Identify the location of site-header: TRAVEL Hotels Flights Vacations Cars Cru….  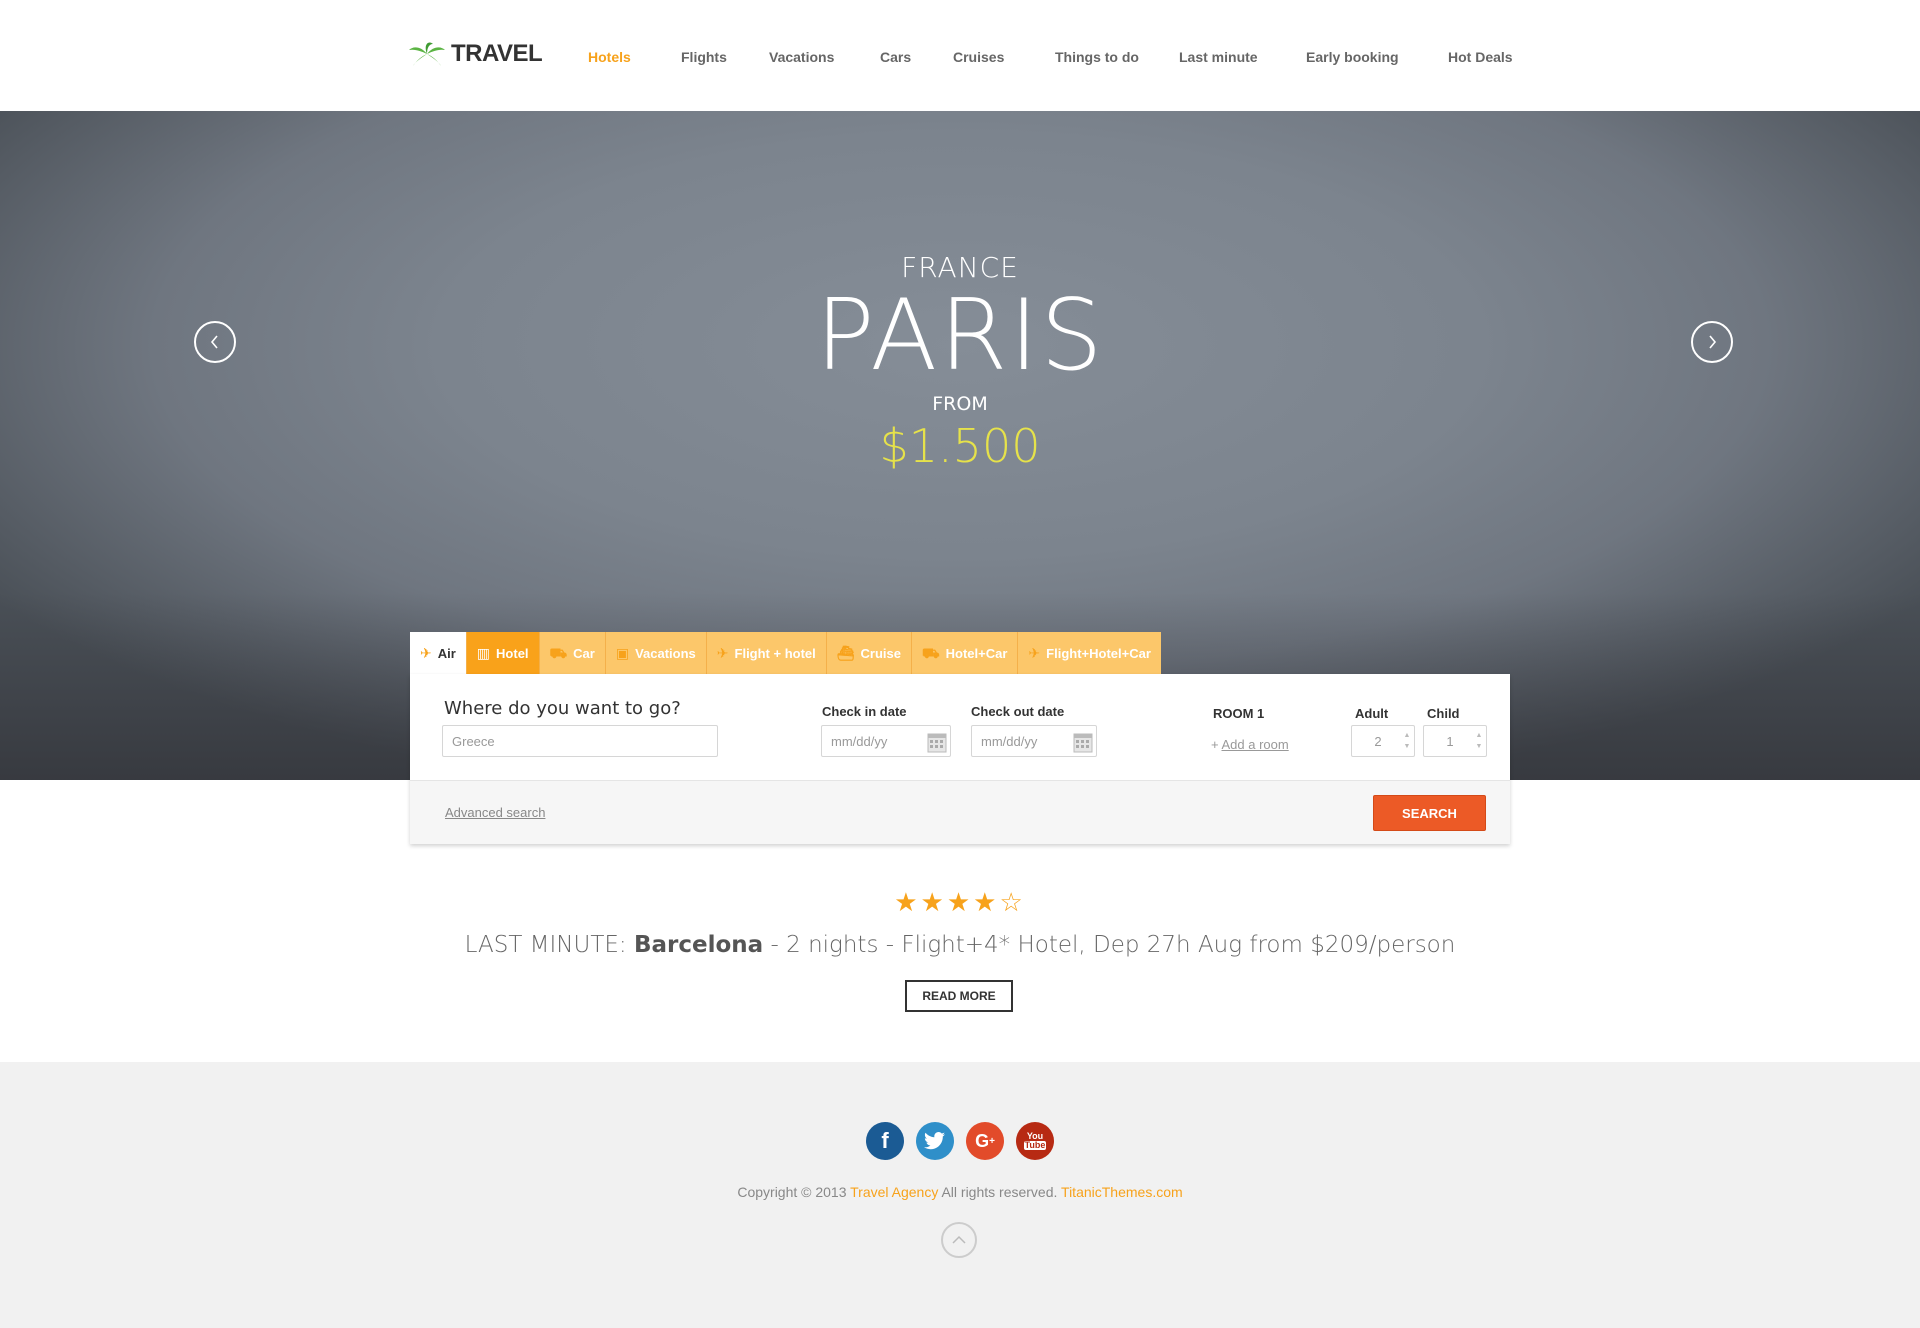
(960, 55).